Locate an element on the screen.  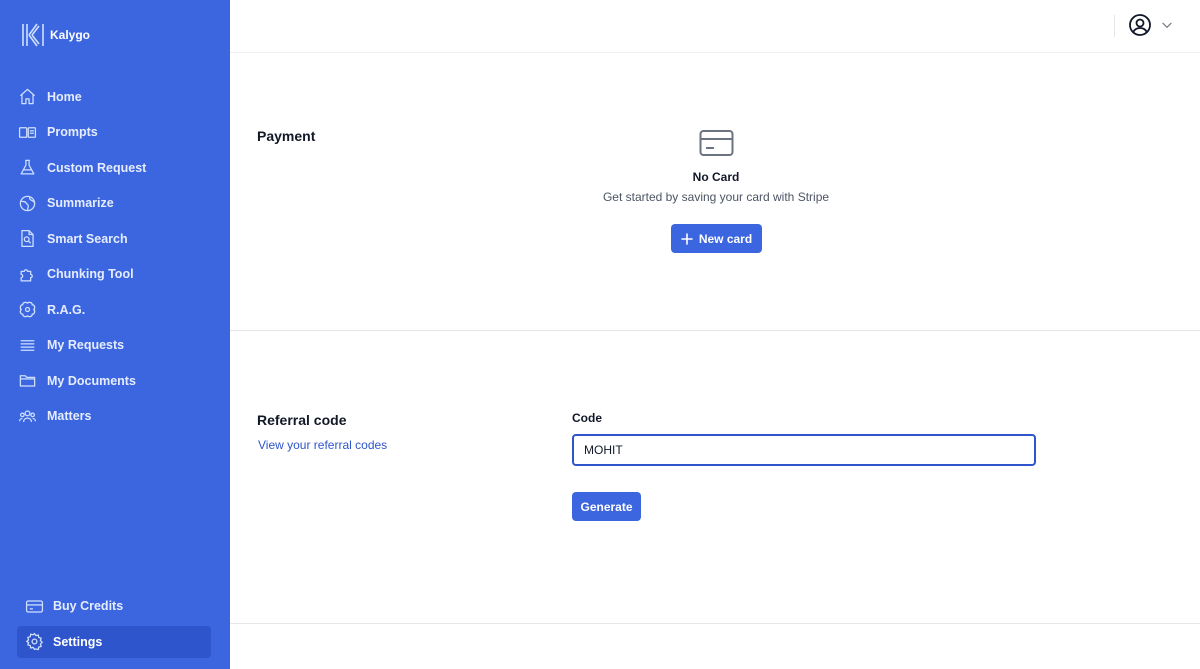
sidebar-bottom-nav: Buy Credits Settings is located at coordinates (114, 625).